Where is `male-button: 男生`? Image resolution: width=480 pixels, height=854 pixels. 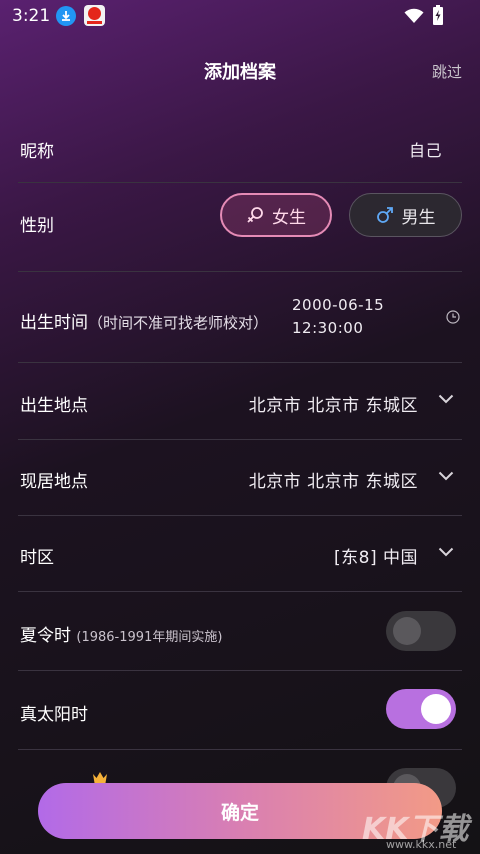 male-button: 男生 is located at coordinates (405, 215).